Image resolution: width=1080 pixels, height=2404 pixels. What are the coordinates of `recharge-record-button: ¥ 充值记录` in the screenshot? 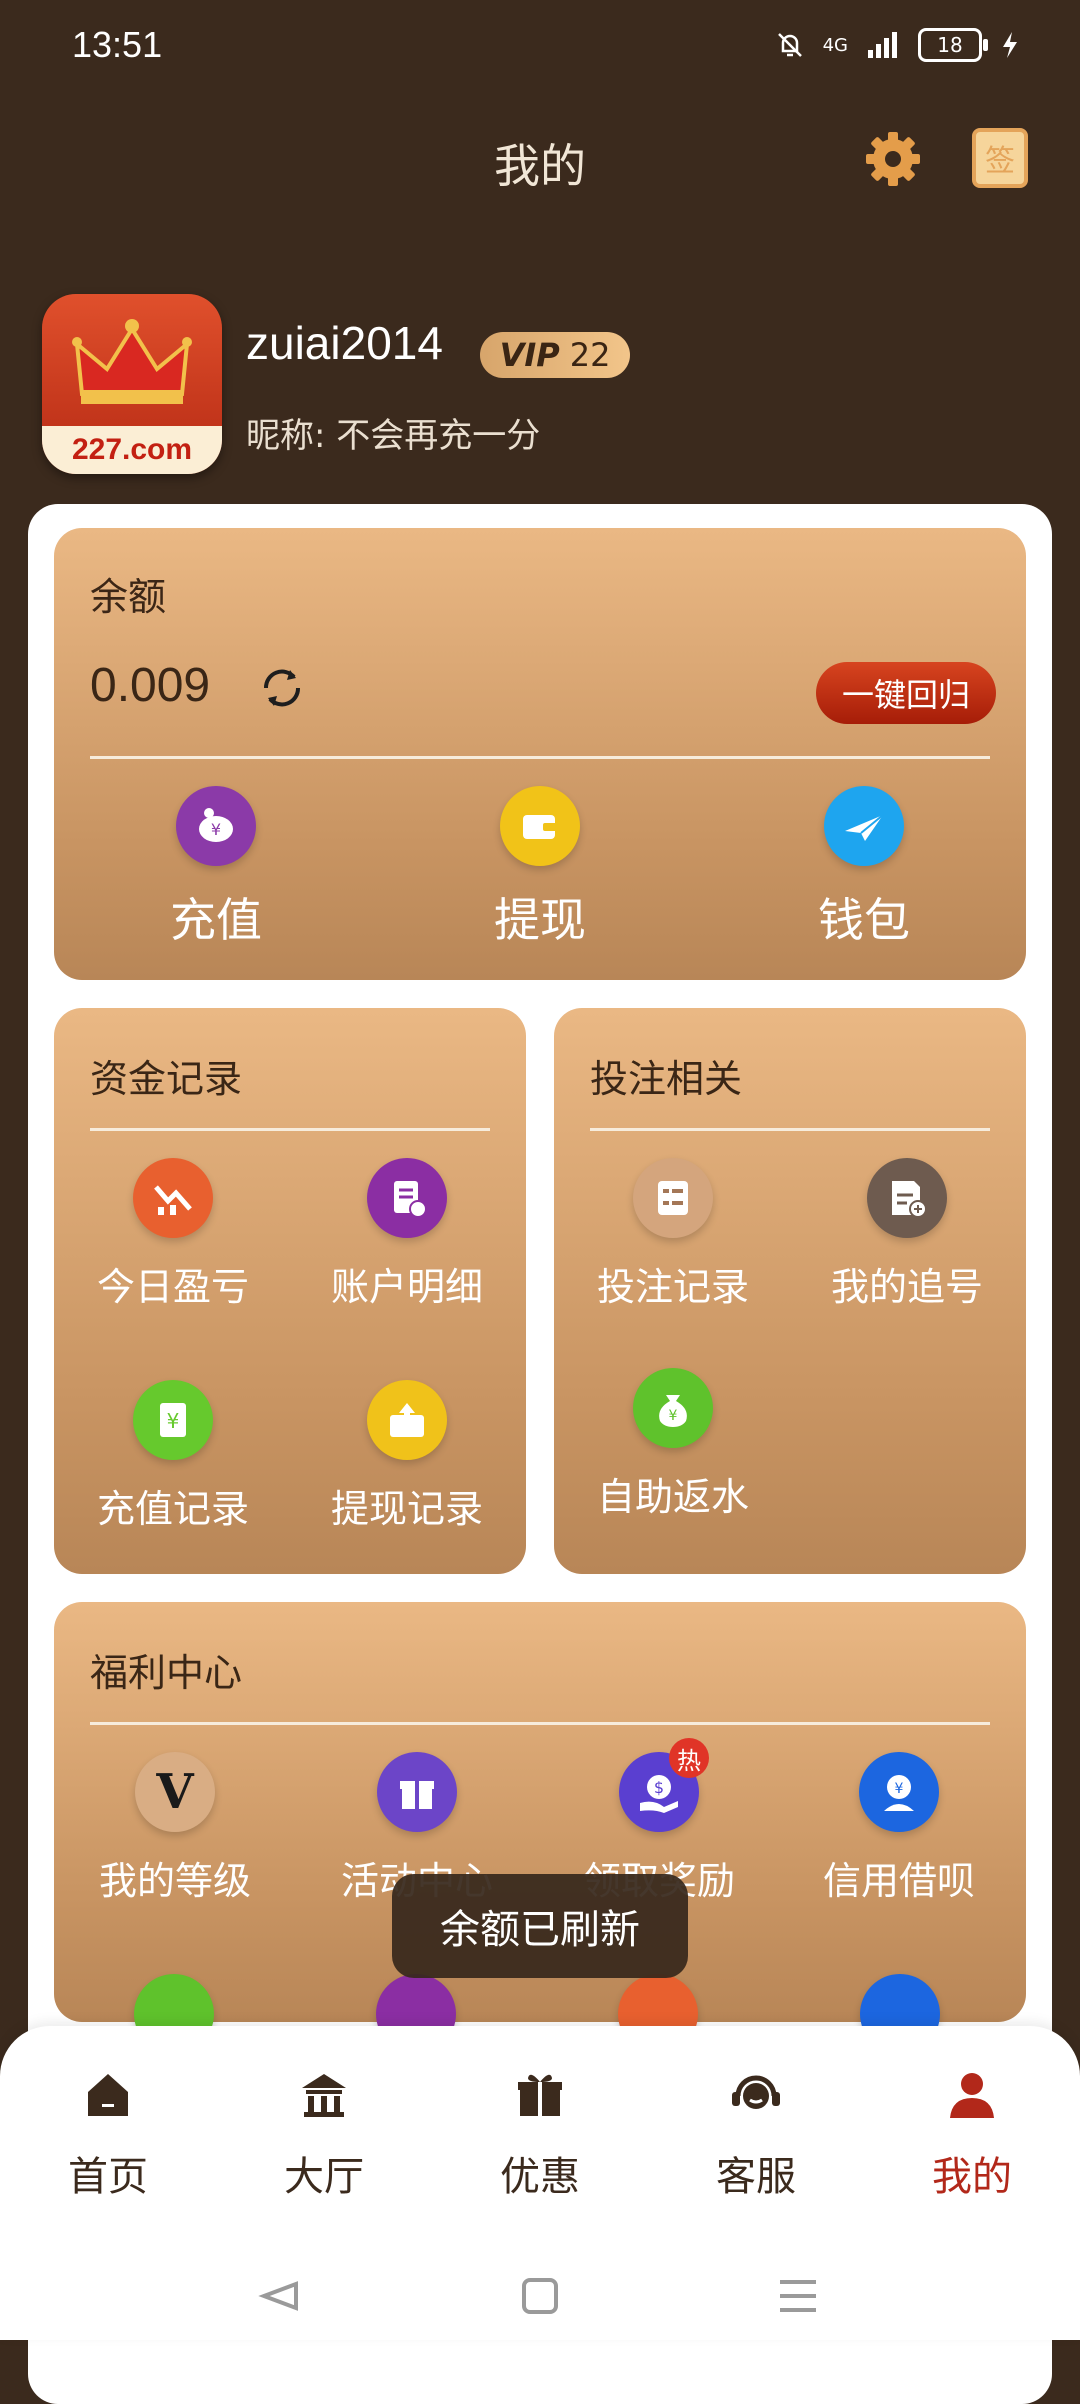 It's located at (173, 1456).